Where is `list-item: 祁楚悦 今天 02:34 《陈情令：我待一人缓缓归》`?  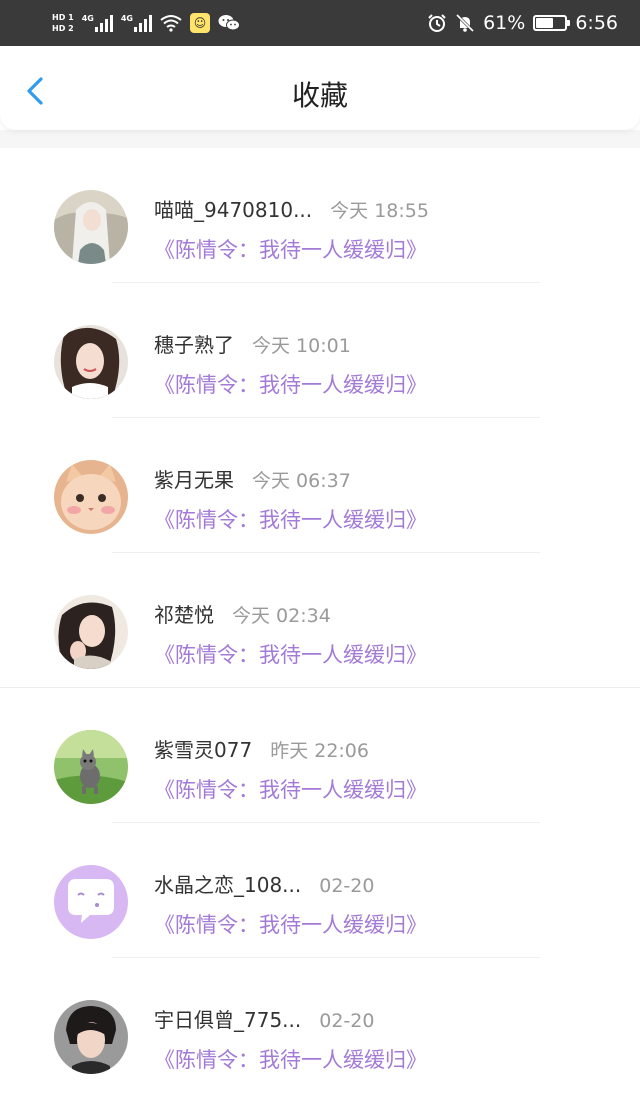
list-item: 祁楚悦 今天 02:34 《陈情令：我待一人缓缓归》 is located at coordinates (320, 620).